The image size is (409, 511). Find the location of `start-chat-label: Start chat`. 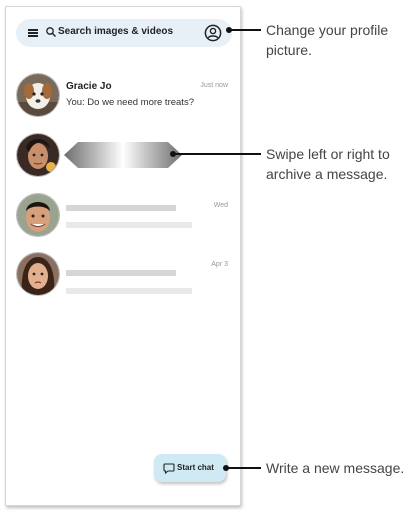

start-chat-label: Start chat is located at coordinates (195, 467).